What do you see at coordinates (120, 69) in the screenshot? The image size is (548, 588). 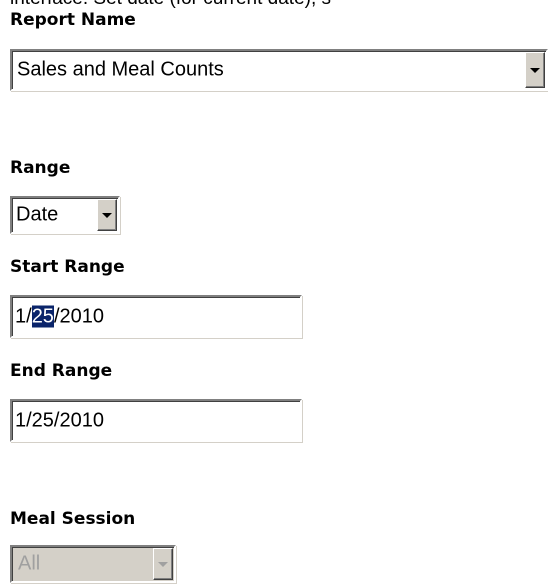 I see `report-name-selected-value: Sales and Meal Counts` at bounding box center [120, 69].